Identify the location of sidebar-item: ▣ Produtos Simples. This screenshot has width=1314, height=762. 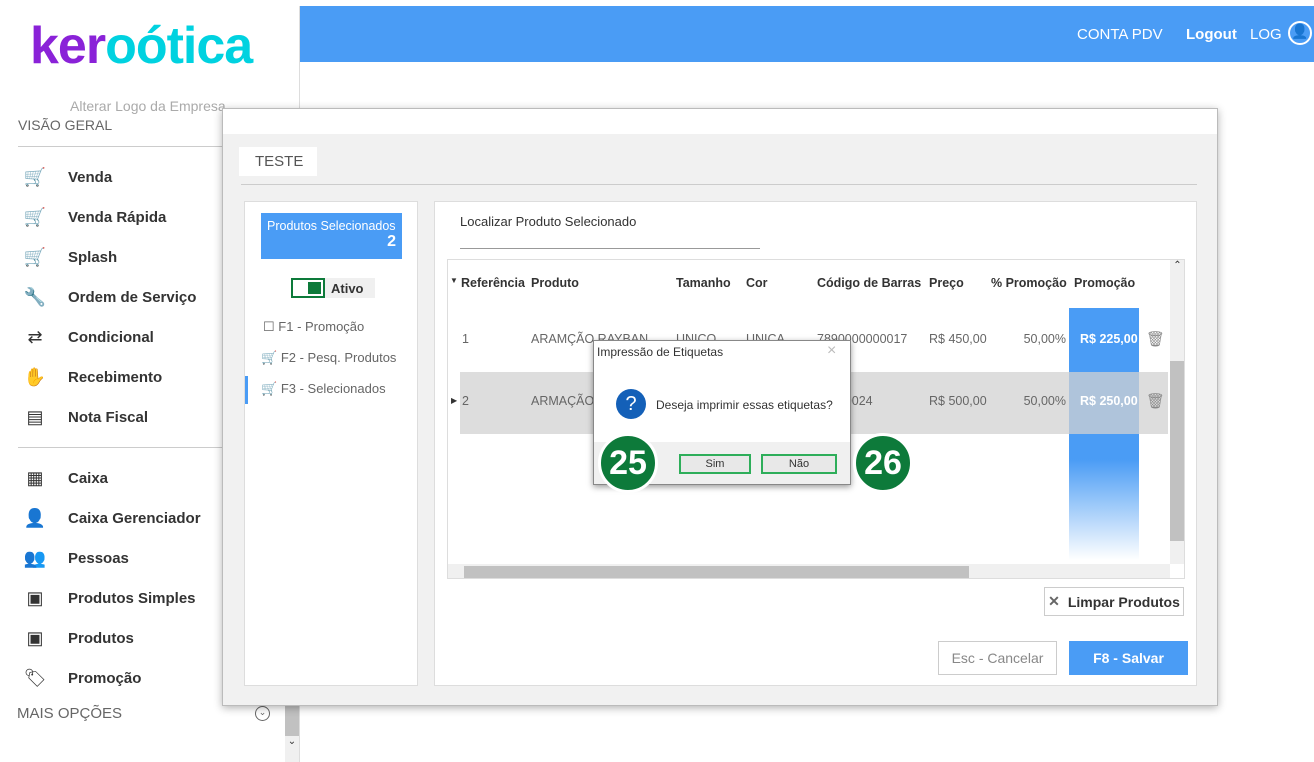
(108, 598).